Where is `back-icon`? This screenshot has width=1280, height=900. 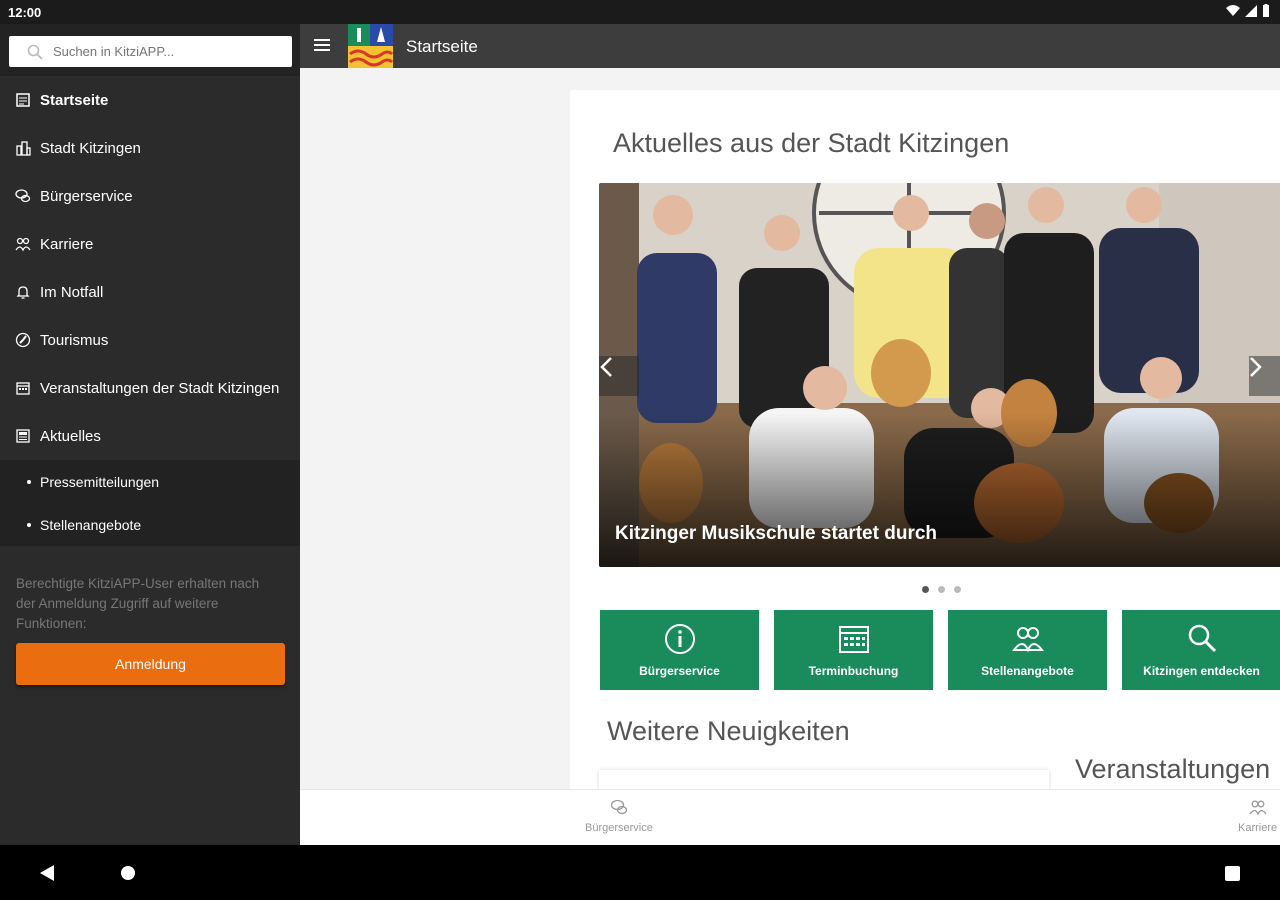 back-icon is located at coordinates (47, 873).